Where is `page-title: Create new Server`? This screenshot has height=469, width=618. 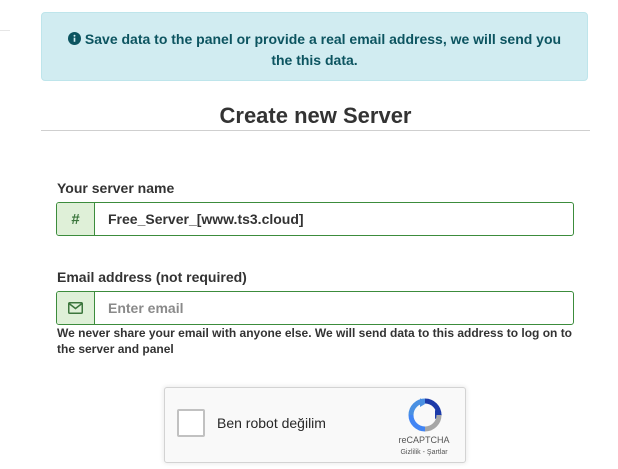 page-title: Create new Server is located at coordinates (315, 115).